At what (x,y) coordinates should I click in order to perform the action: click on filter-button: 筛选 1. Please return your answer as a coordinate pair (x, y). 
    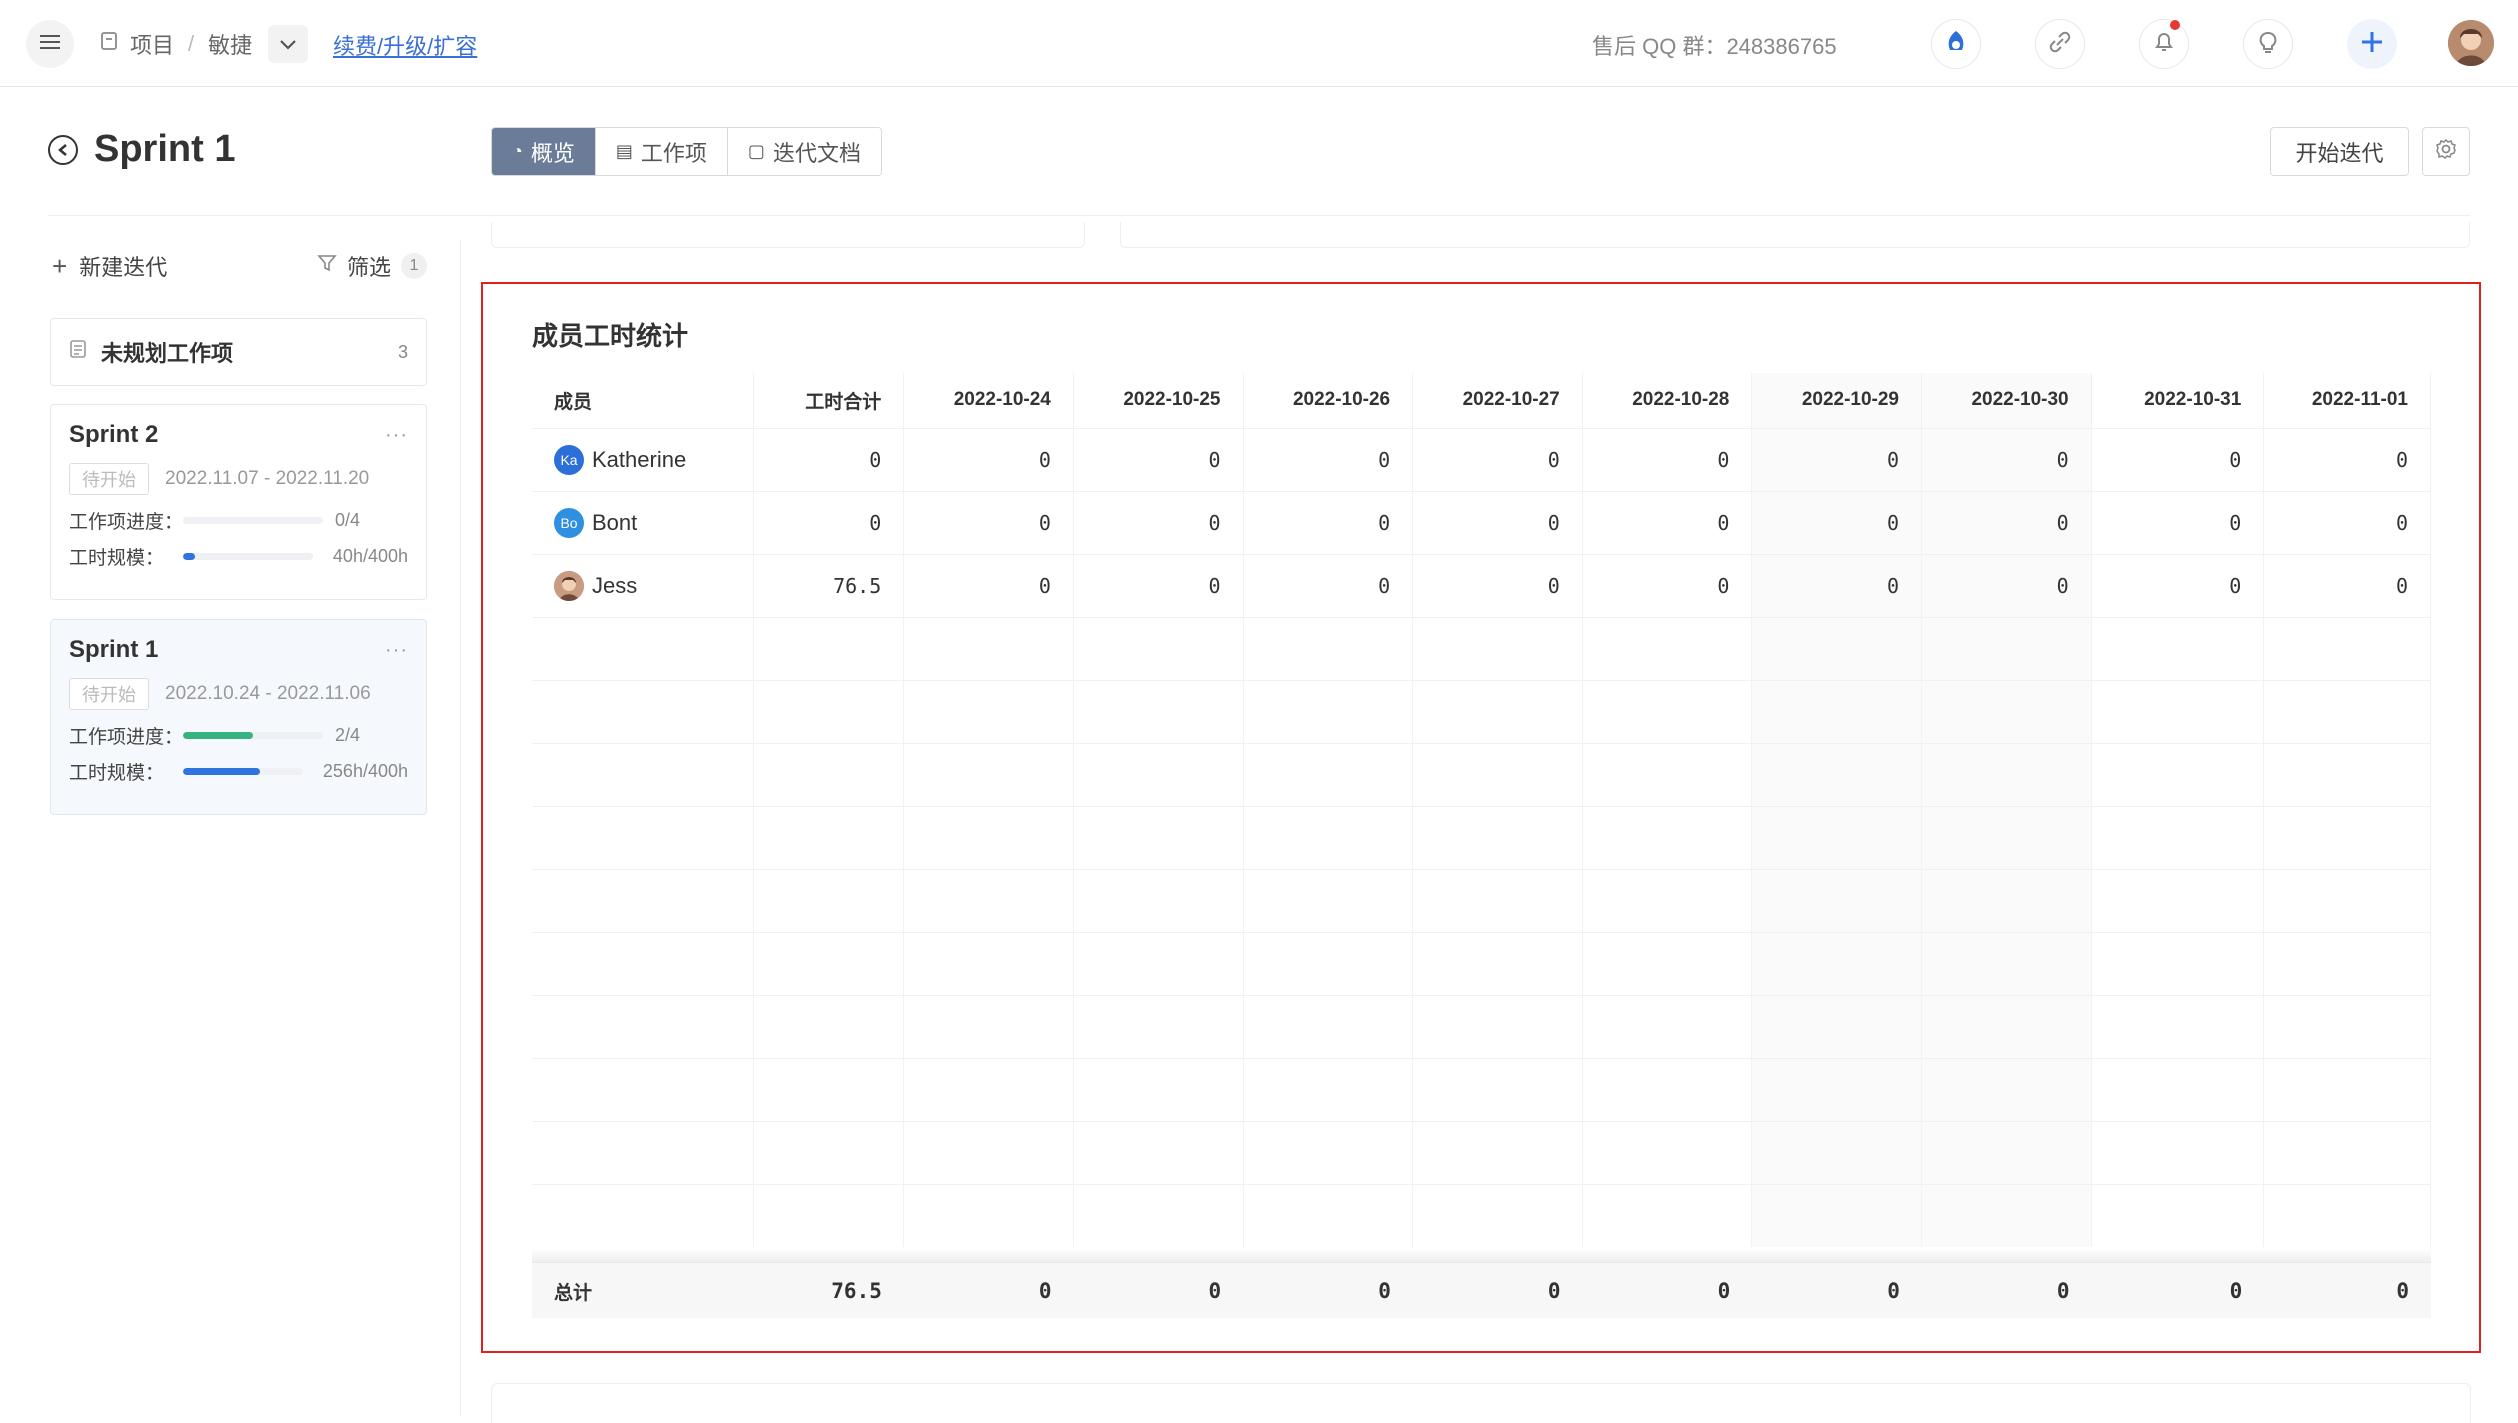
    Looking at the image, I should click on (372, 266).